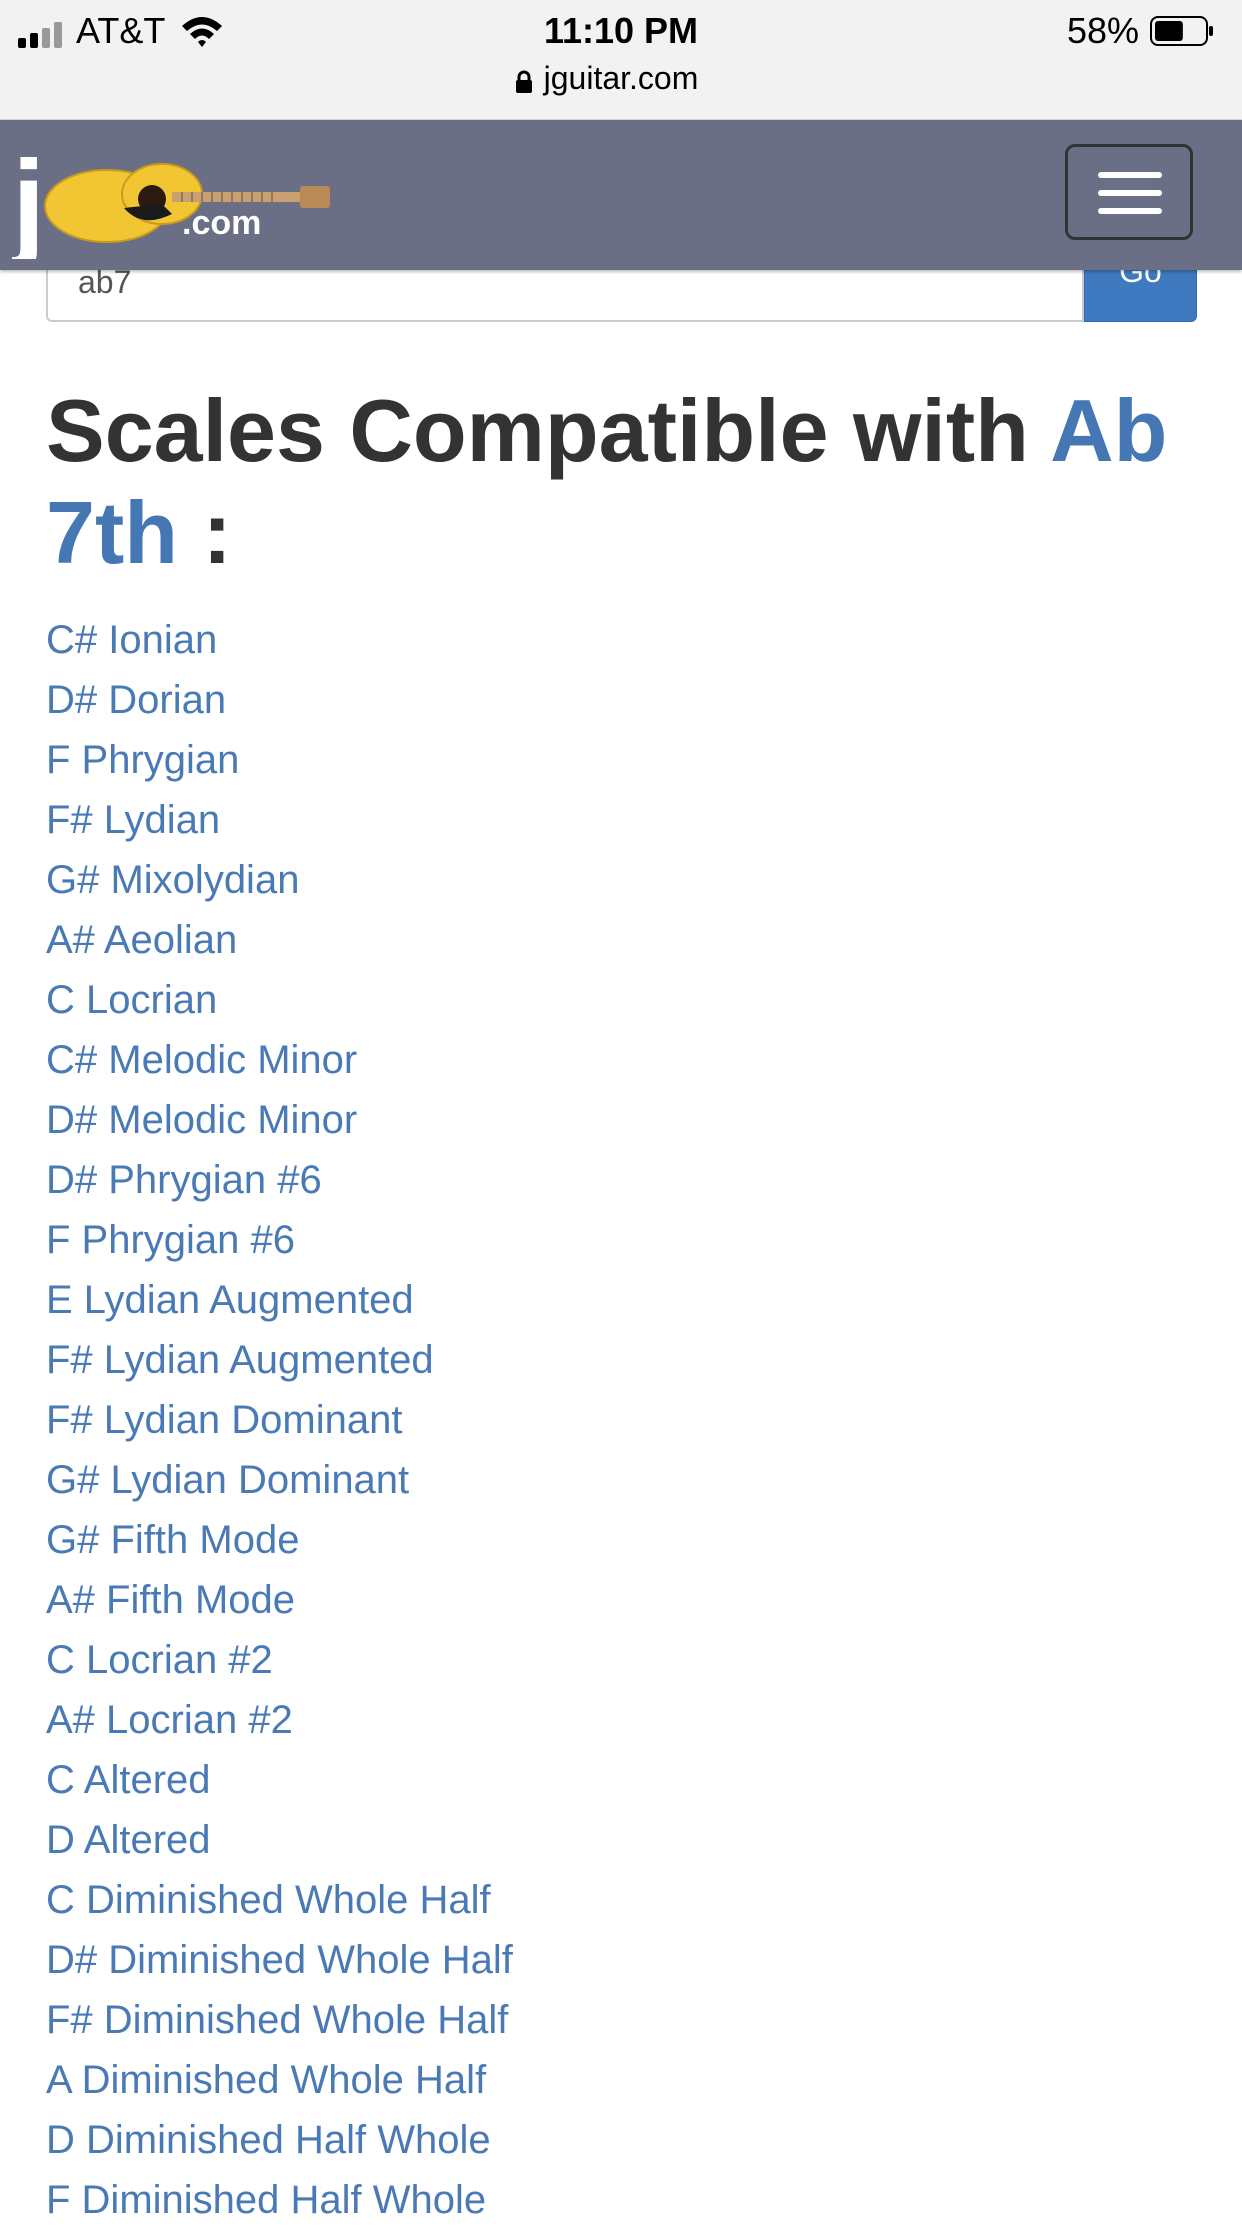 The width and height of the screenshot is (1242, 2230). Describe the element at coordinates (279, 1840) in the screenshot. I see `scale-link: D Altered` at that location.